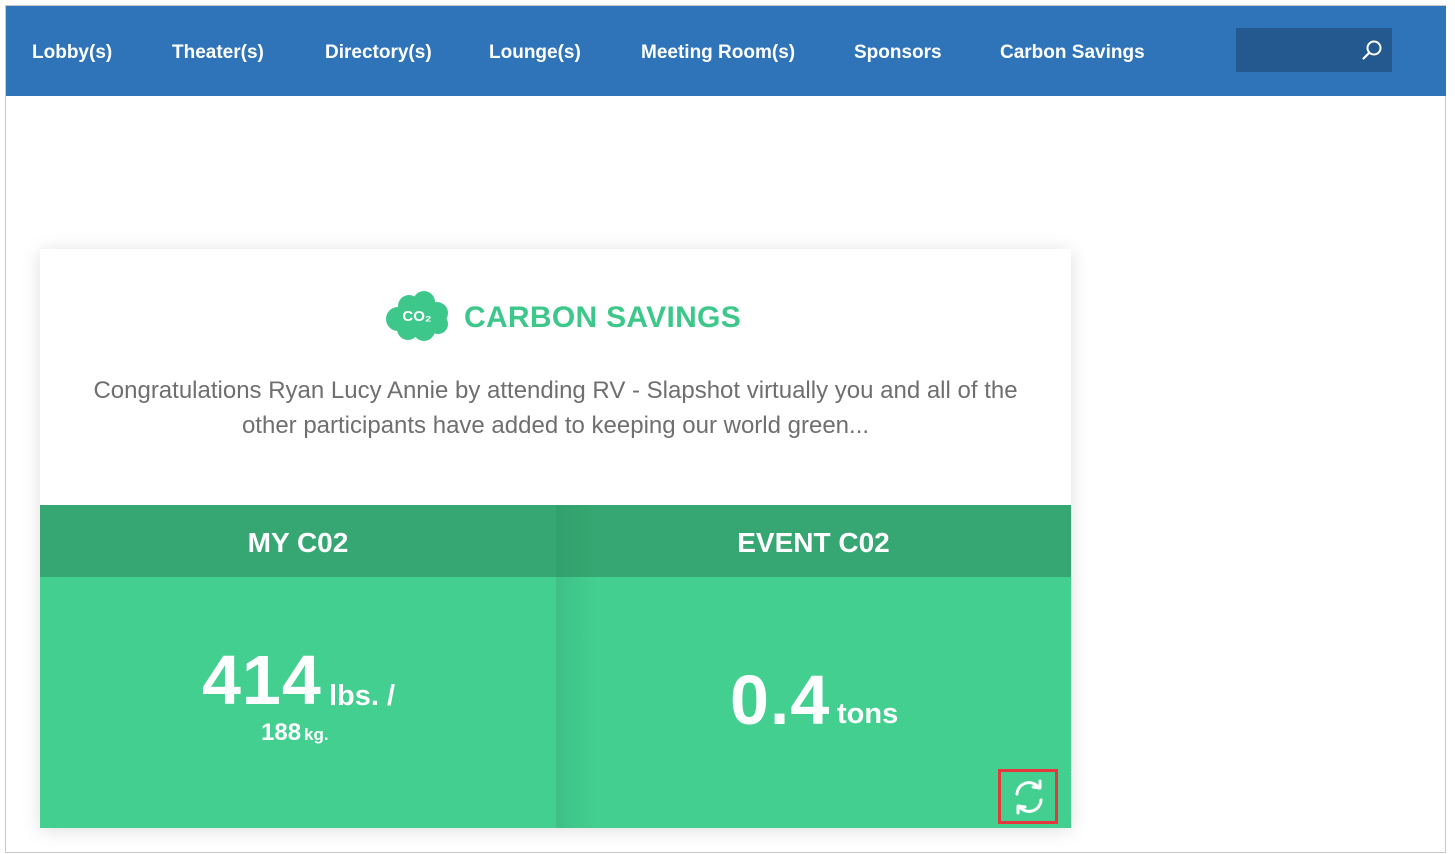 This screenshot has width=1455, height=854. What do you see at coordinates (868, 714) in the screenshot?
I see `event-co2-unit: tons` at bounding box center [868, 714].